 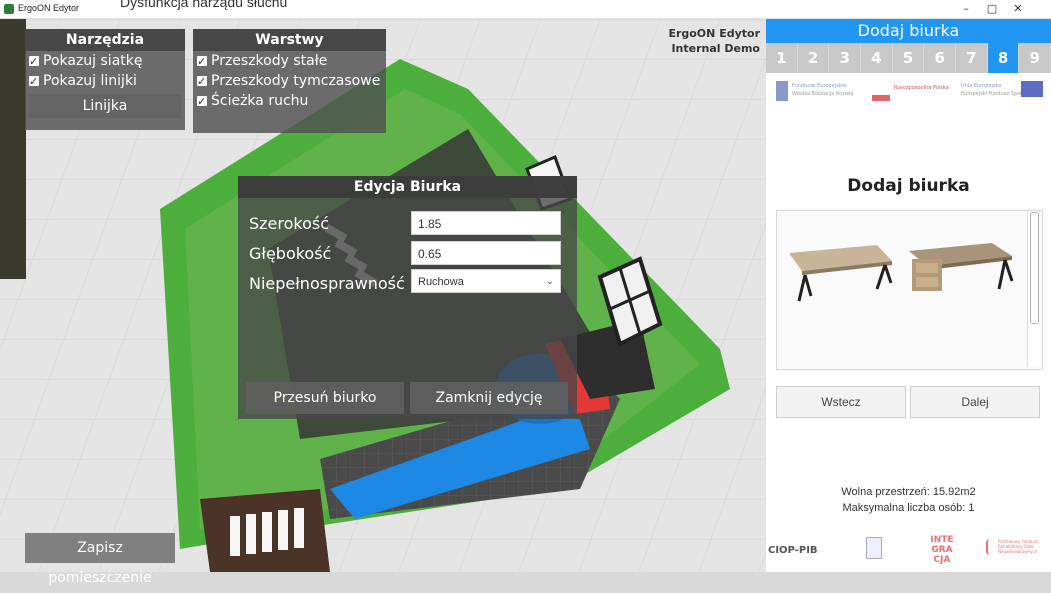 I want to click on catalog-scrollbar, so click(x=1033, y=289).